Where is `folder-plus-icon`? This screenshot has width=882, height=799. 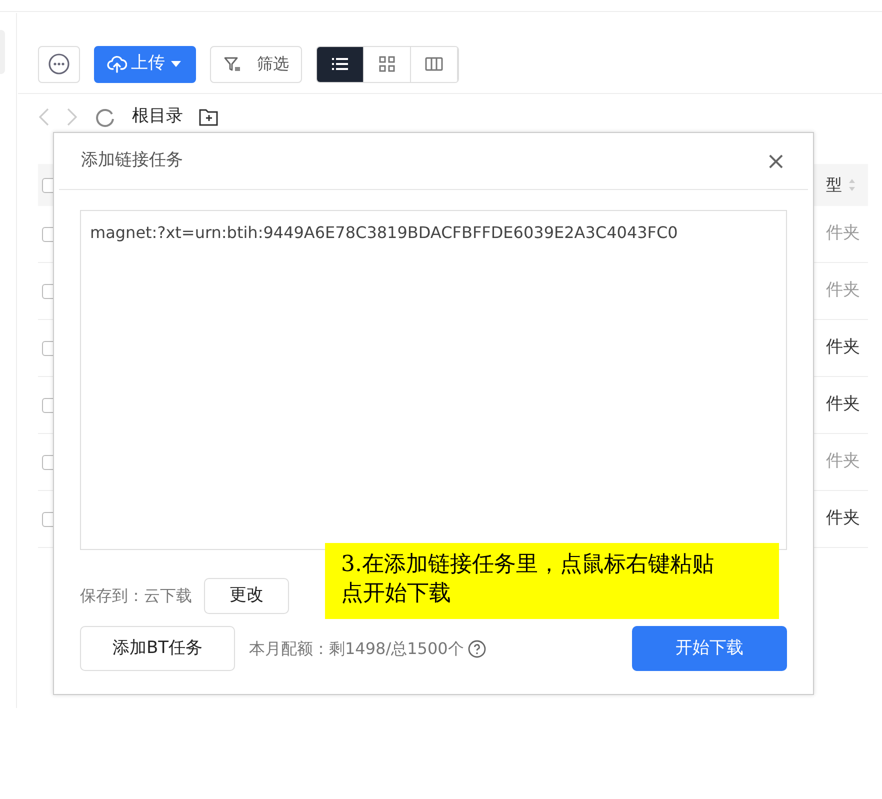 folder-plus-icon is located at coordinates (209, 117).